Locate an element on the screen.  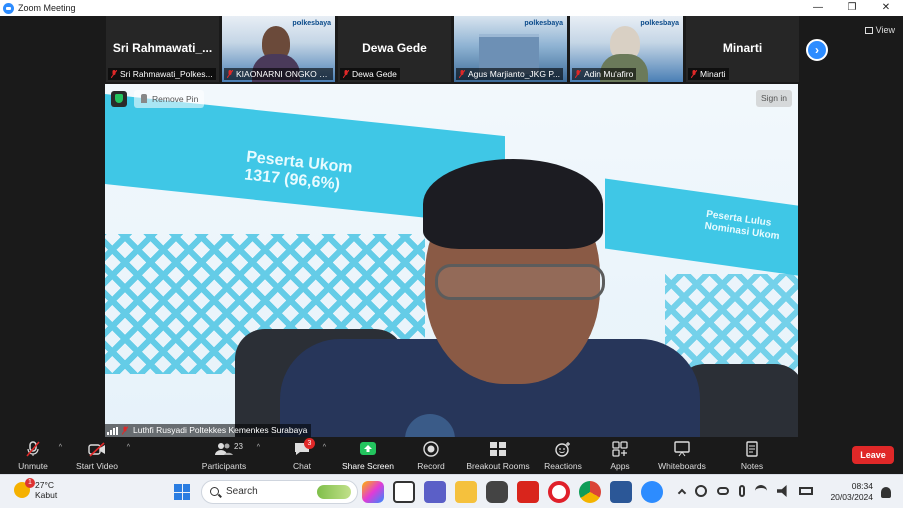
unmute-button: Unmute ^ is located at coordinates (38, 455).